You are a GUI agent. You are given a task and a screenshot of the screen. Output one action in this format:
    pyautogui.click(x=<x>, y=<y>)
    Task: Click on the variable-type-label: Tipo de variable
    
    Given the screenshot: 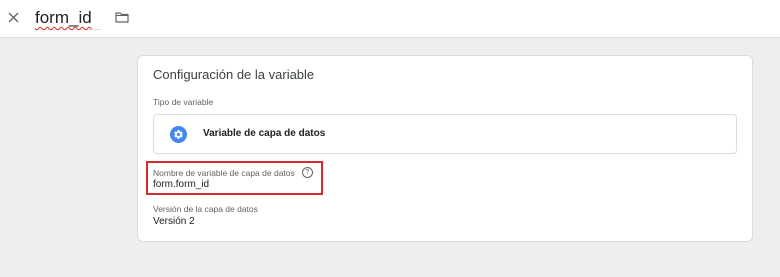 What is the action you would take?
    pyautogui.click(x=183, y=102)
    